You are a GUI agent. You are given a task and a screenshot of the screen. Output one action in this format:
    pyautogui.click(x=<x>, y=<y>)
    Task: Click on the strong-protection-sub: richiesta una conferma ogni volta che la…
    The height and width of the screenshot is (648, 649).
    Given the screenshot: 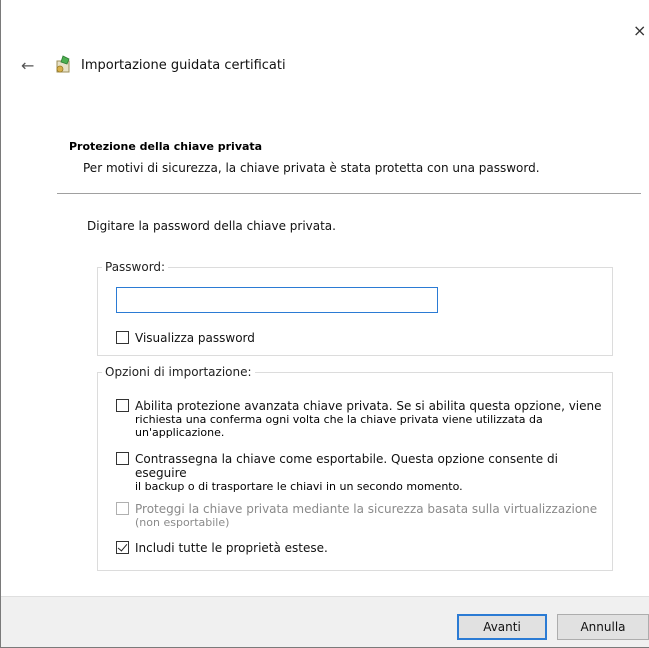 What is the action you would take?
    pyautogui.click(x=339, y=426)
    